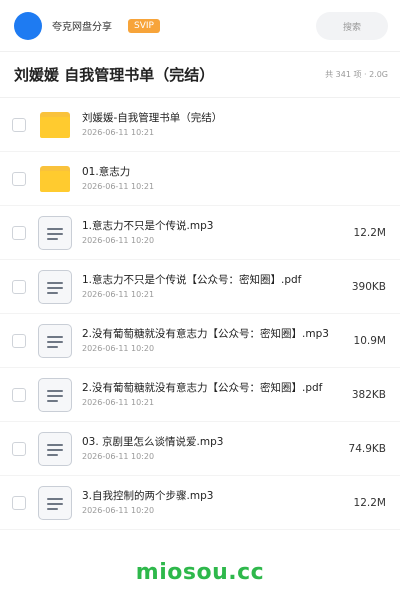 This screenshot has height=600, width=400. I want to click on file-size: 74.9KB, so click(367, 448).